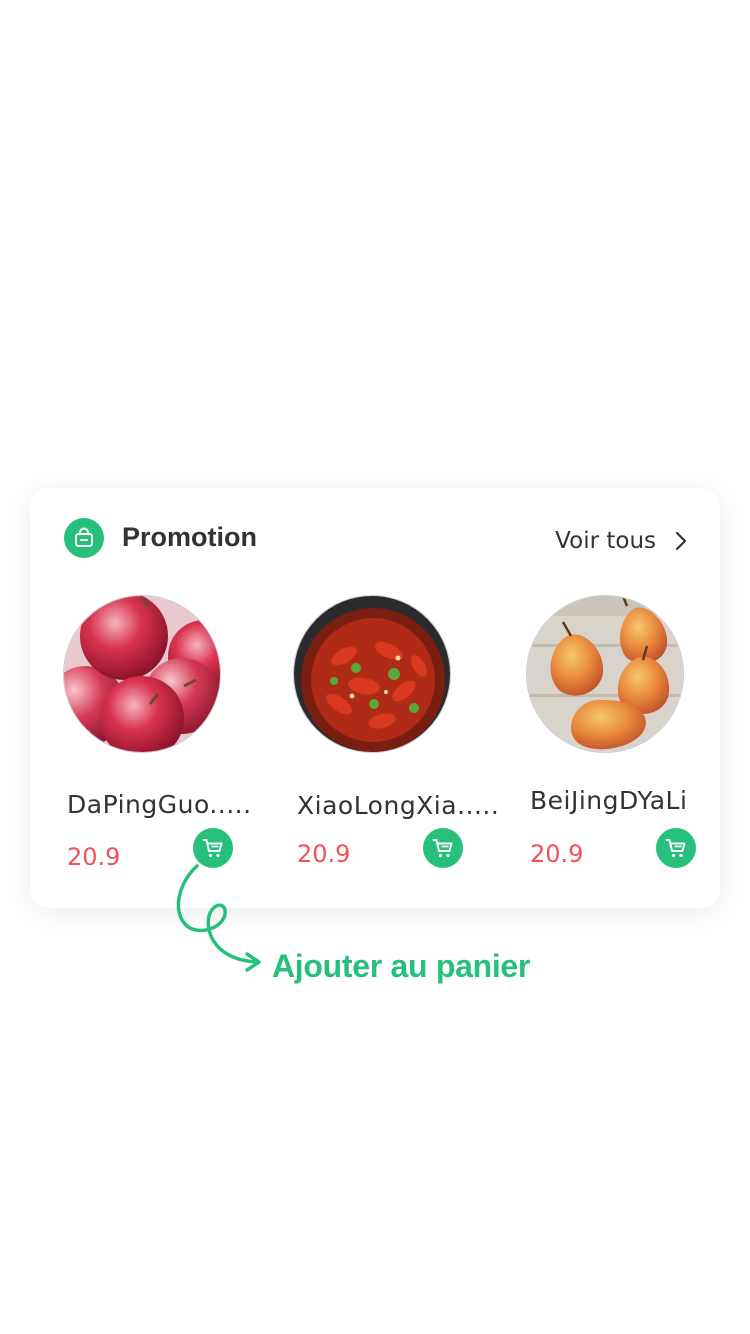 This screenshot has width=750, height=1334. What do you see at coordinates (189, 537) in the screenshot?
I see `section-title: Promotion` at bounding box center [189, 537].